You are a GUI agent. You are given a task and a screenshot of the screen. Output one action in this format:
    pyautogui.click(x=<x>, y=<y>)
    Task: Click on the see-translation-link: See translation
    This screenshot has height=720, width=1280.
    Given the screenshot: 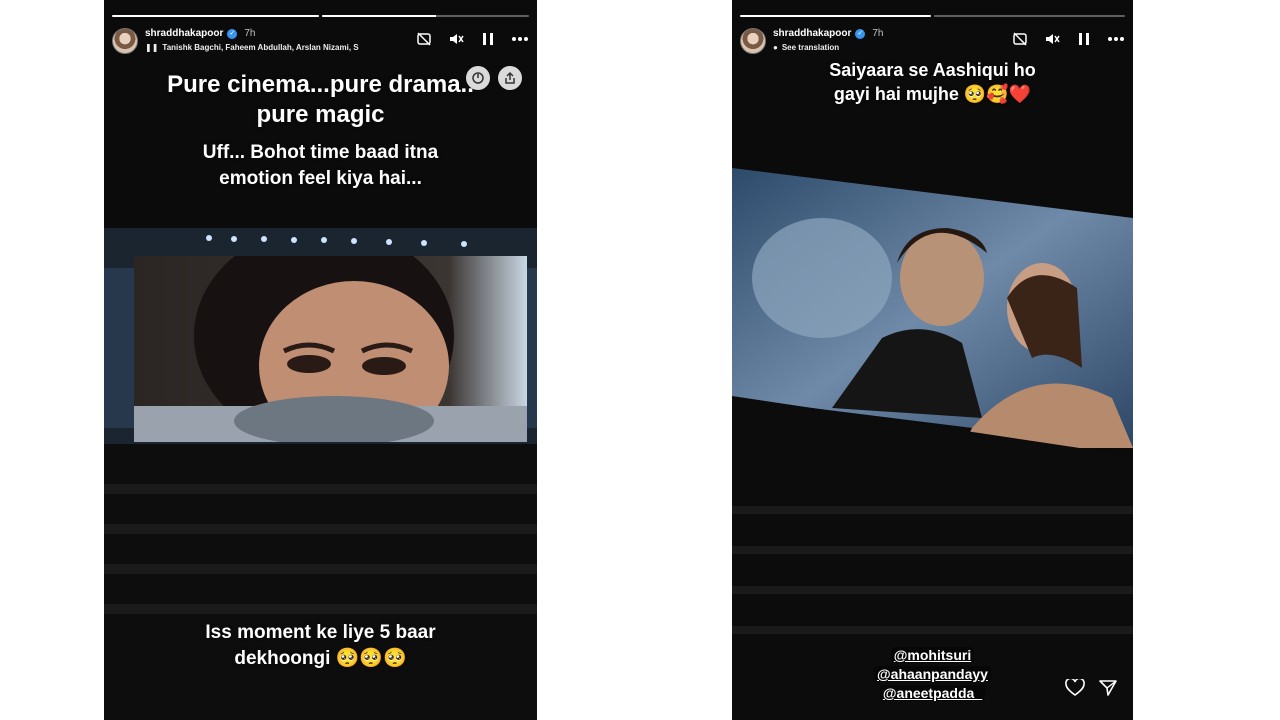 What is the action you would take?
    pyautogui.click(x=810, y=47)
    